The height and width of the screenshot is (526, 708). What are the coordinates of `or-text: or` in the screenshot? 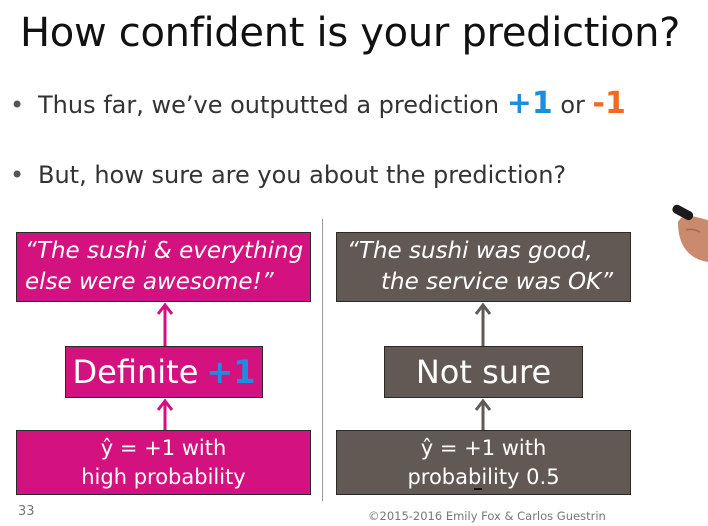 It's located at (572, 105).